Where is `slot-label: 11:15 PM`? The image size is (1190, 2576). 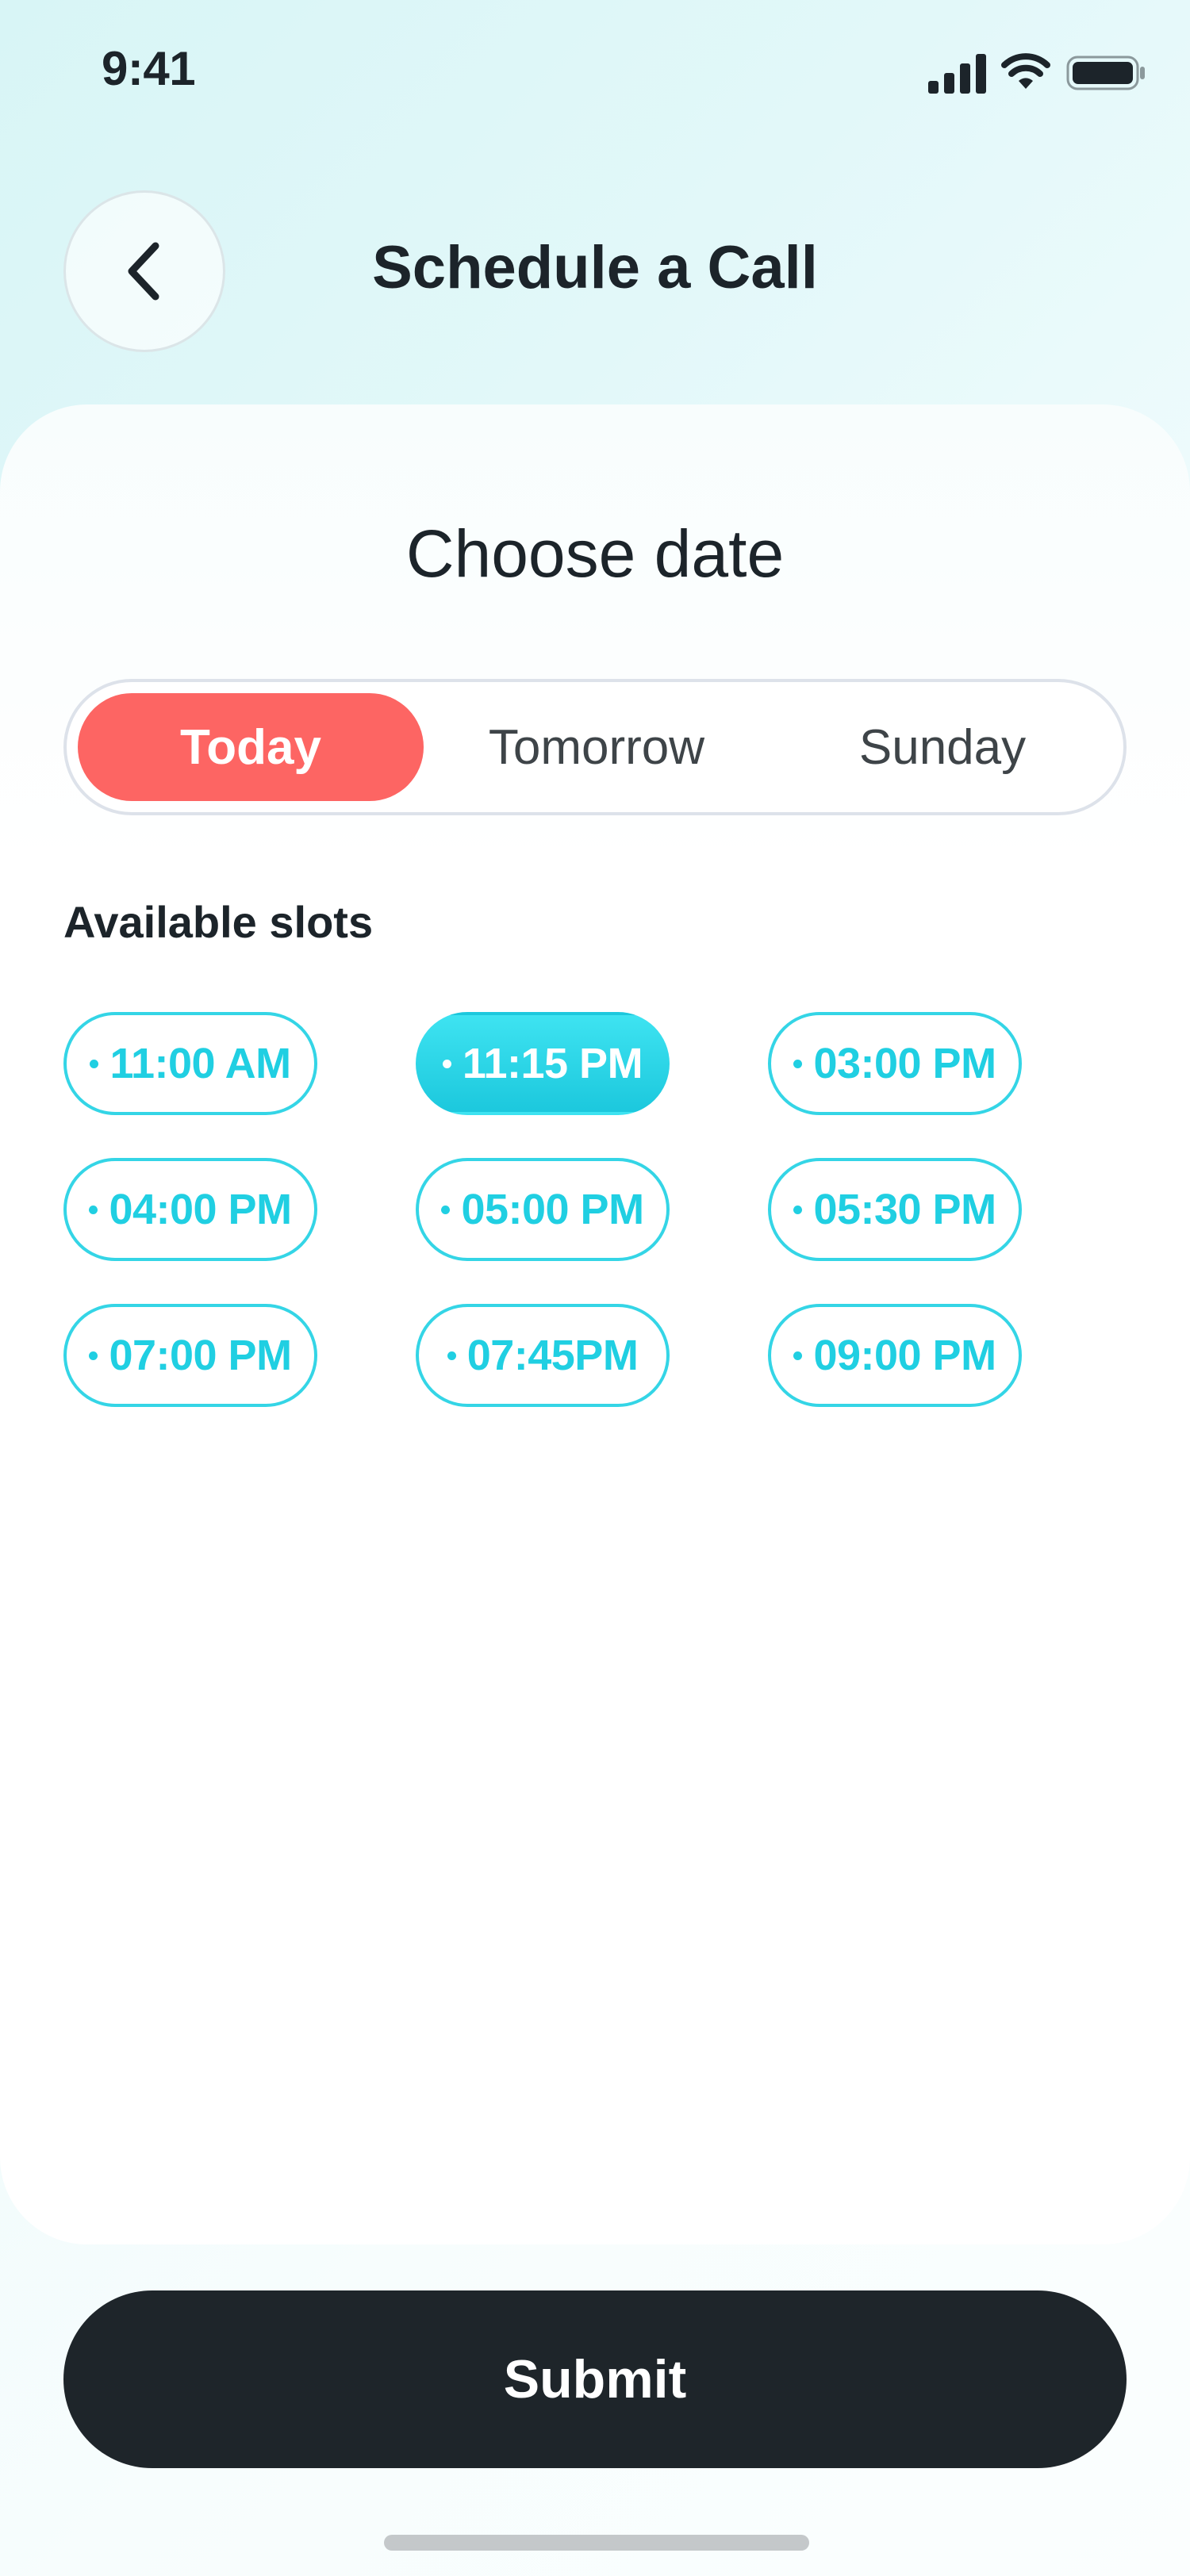
slot-label: 11:15 PM is located at coordinates (552, 1063).